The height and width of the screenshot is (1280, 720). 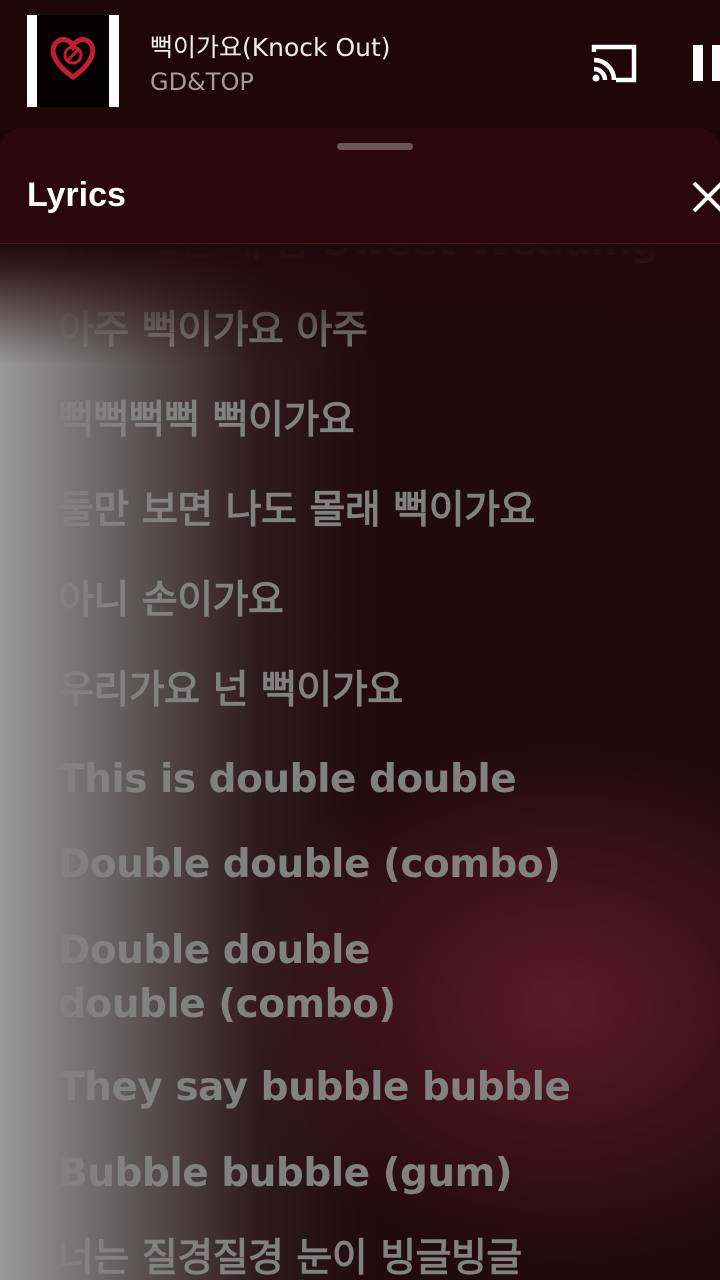 What do you see at coordinates (368, 1174) in the screenshot?
I see `lyric-line: Bubble bubble (gum)` at bounding box center [368, 1174].